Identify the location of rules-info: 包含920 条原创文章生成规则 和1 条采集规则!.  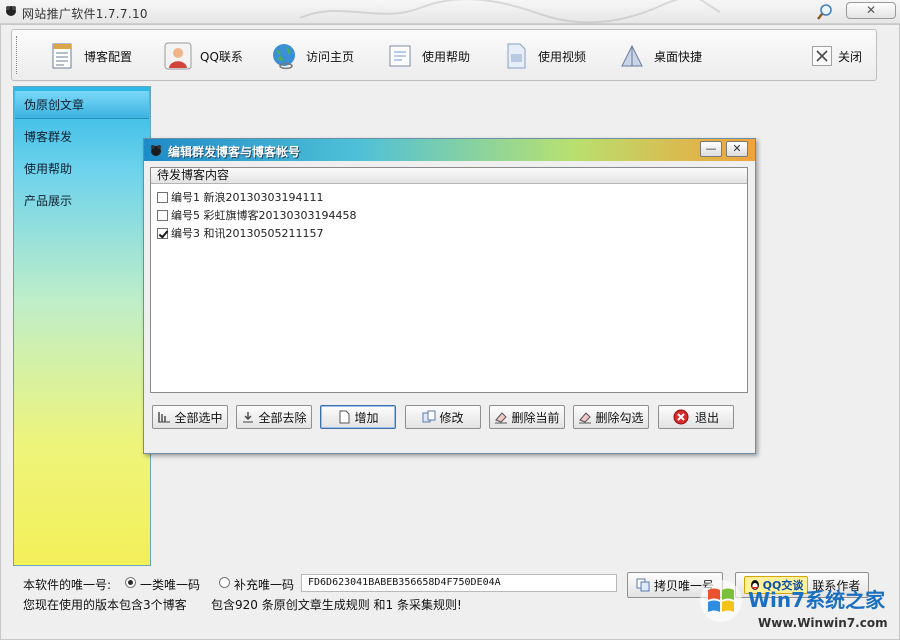
(336, 605).